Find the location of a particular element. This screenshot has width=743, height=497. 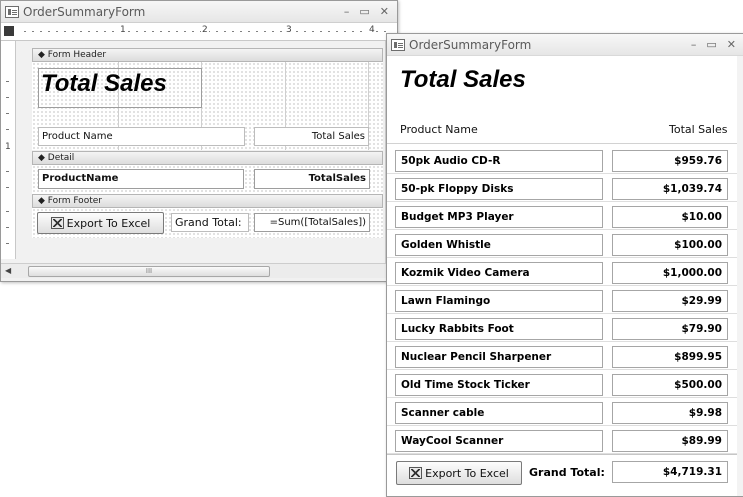

product-name-field: Lucky Rabbits Foot is located at coordinates (499, 329).